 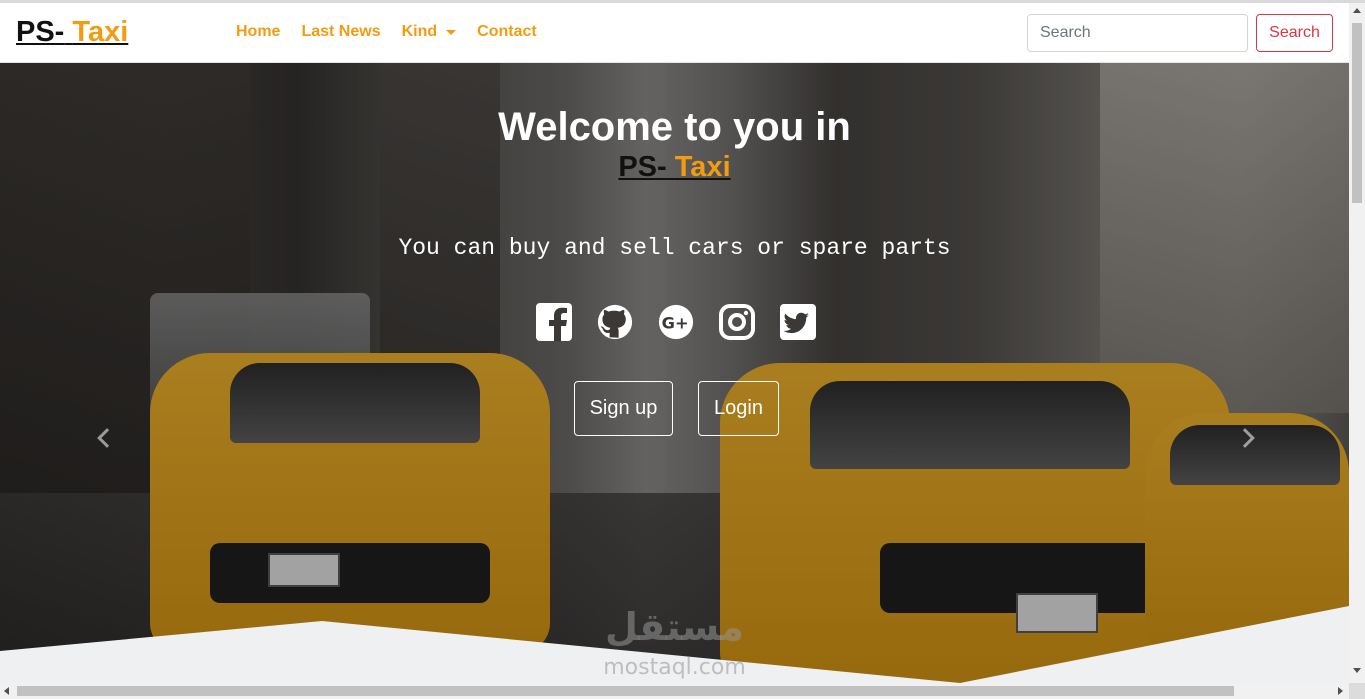 I want to click on nav-link-home: Home, so click(x=258, y=32).